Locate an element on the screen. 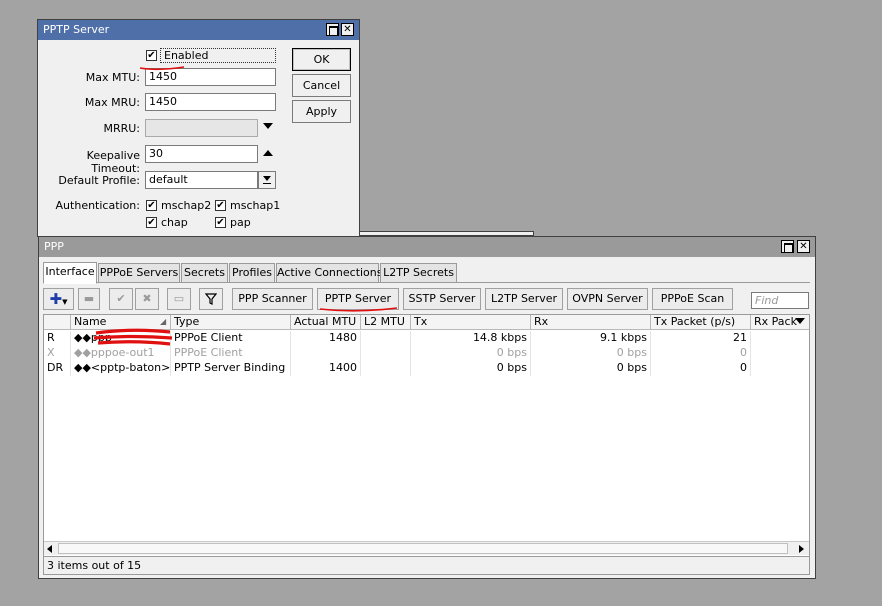  mschap2-checkbox: ✔ is located at coordinates (151, 205).